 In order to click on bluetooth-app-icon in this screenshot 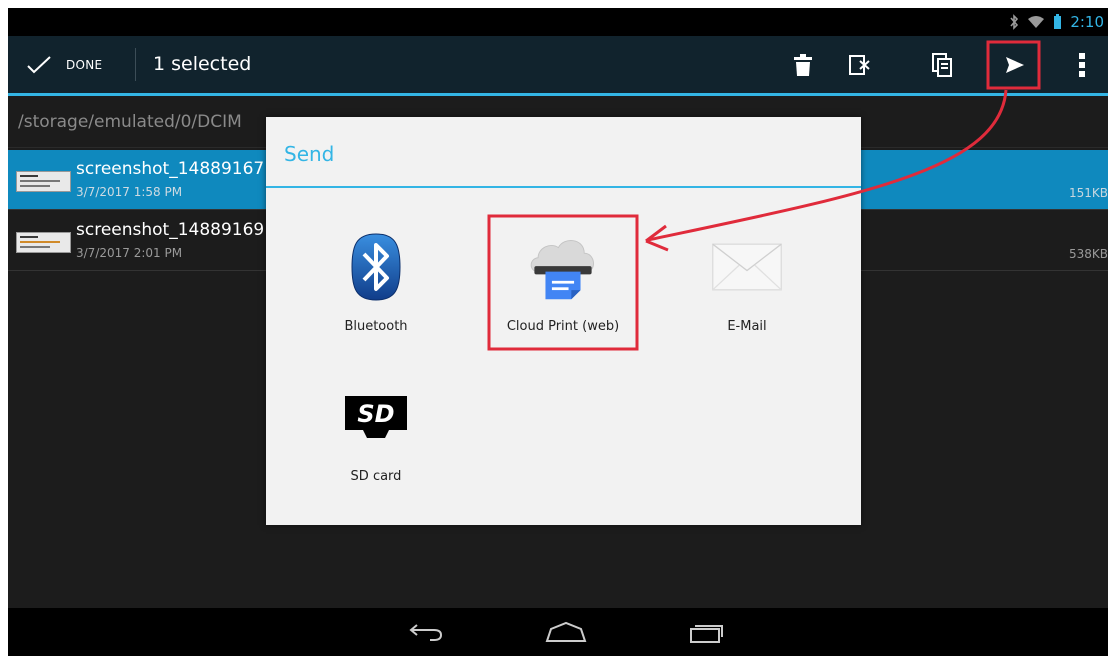, I will do `click(376, 267)`.